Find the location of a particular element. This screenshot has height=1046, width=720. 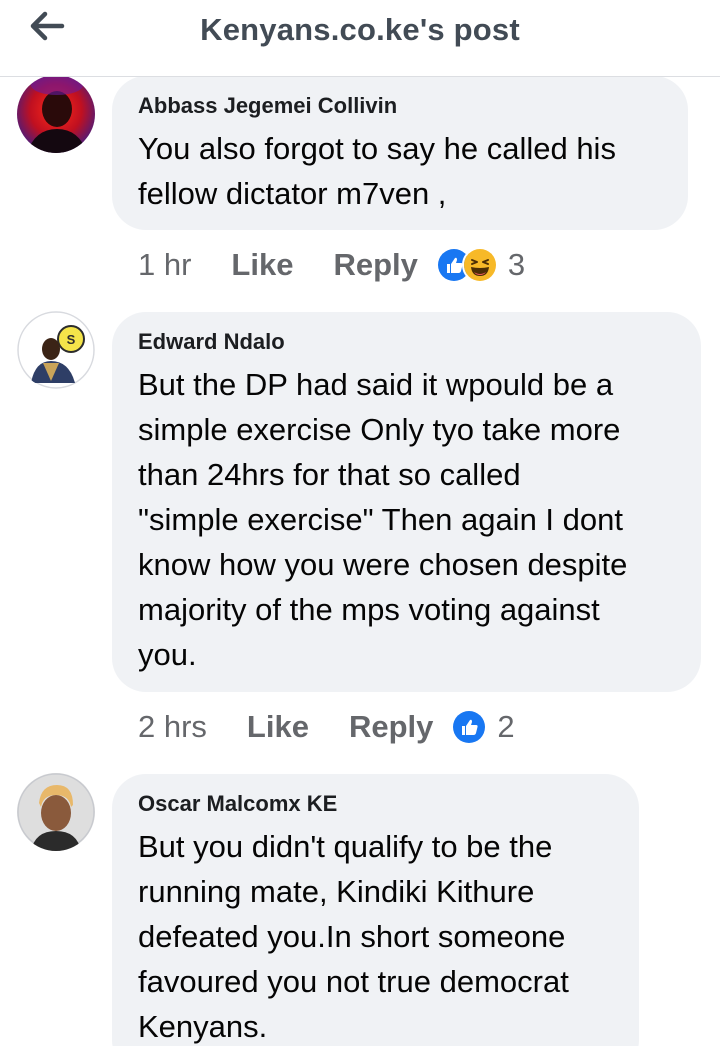

reaction-count: 3 is located at coordinates (516, 264).